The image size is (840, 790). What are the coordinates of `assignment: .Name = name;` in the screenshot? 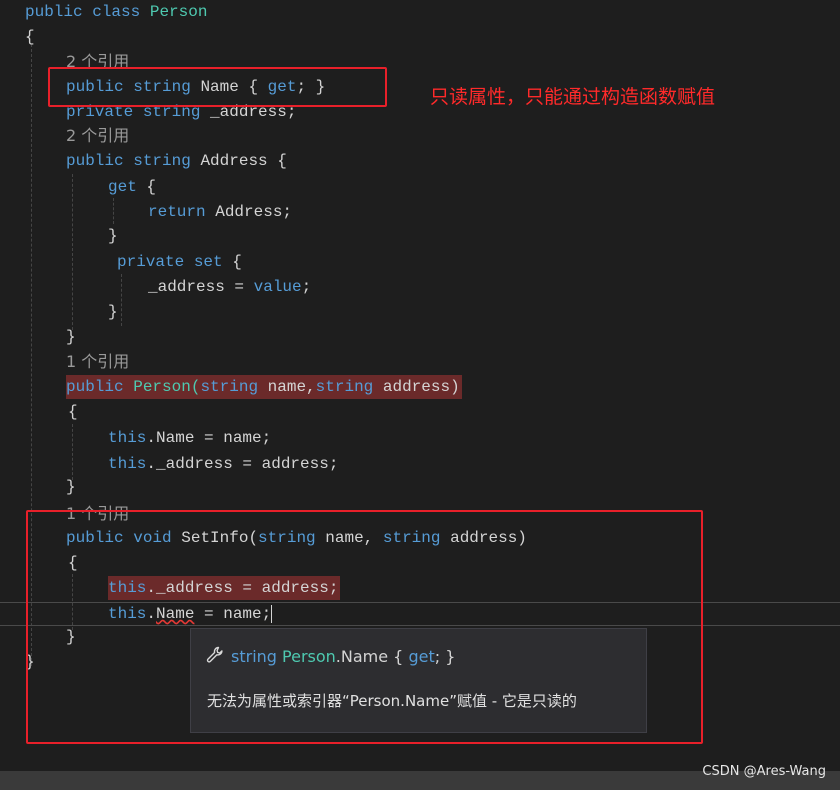 It's located at (209, 438).